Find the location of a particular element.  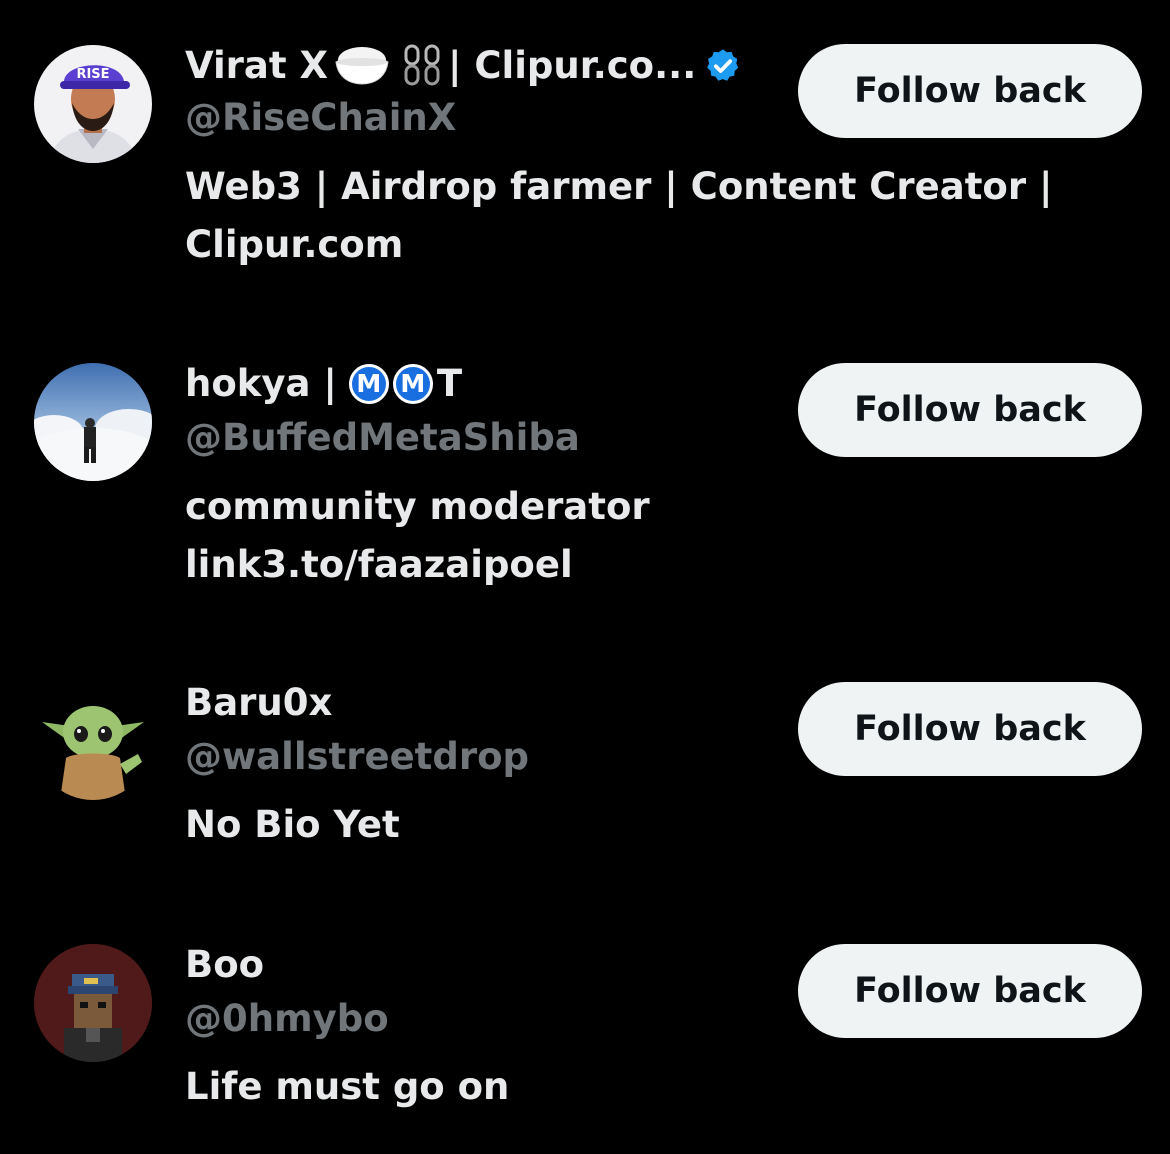

avatar: RISE is located at coordinates (93, 104).